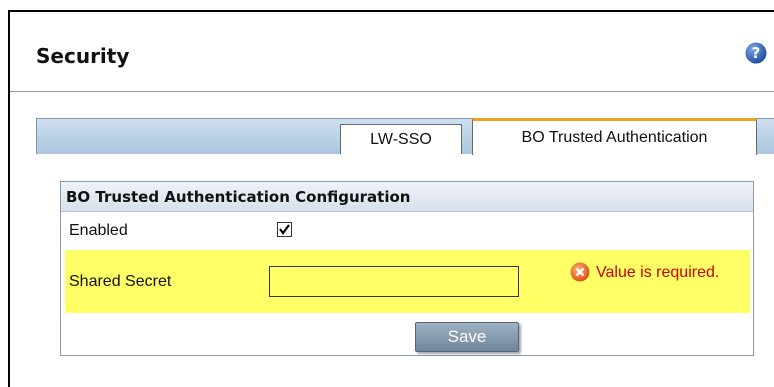 This screenshot has height=387, width=774. I want to click on panel-header: BO Trusted Authentication Configuration, so click(407, 197).